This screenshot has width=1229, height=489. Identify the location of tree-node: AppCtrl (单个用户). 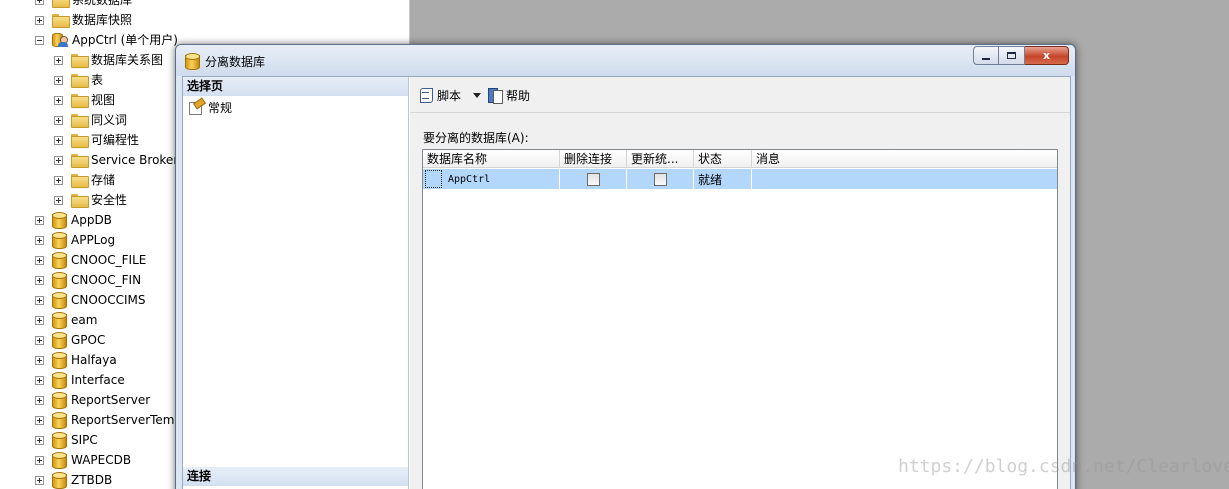
(106, 40).